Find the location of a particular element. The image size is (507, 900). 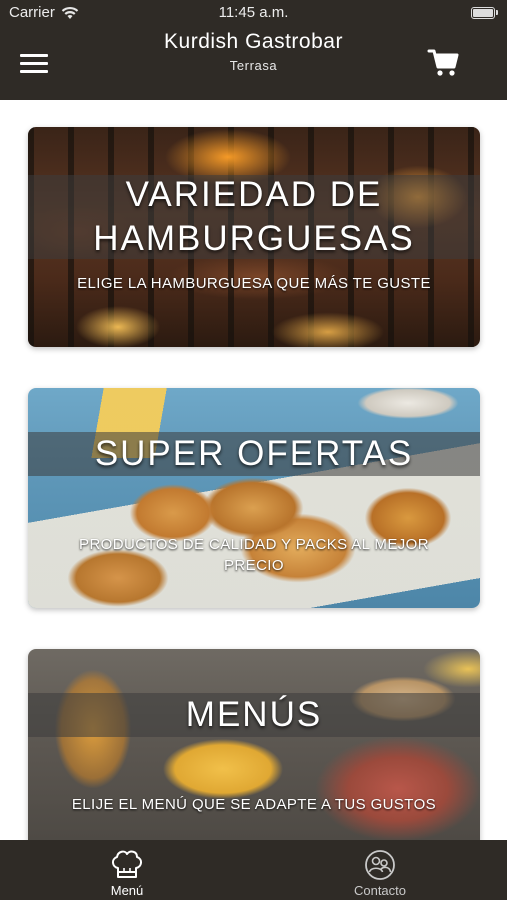

tab-menu: Menú is located at coordinates (127, 870).